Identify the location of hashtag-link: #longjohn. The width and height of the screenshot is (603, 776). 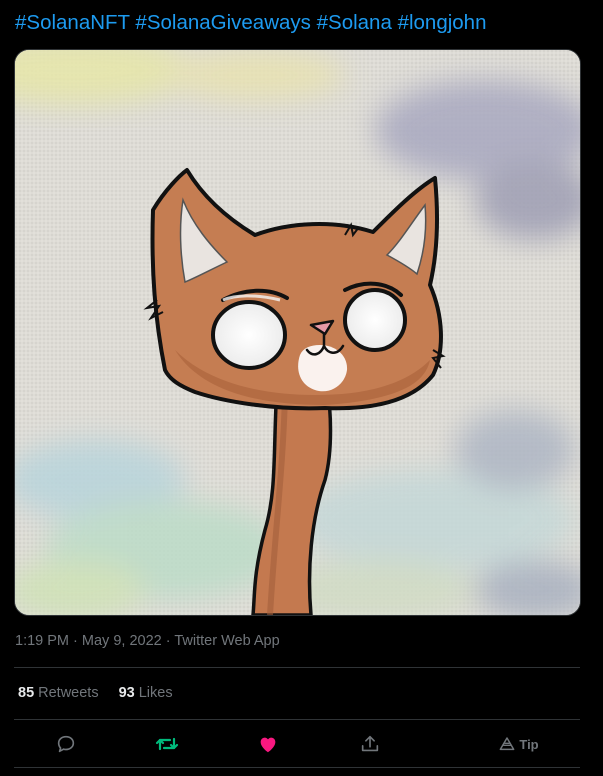
(442, 22).